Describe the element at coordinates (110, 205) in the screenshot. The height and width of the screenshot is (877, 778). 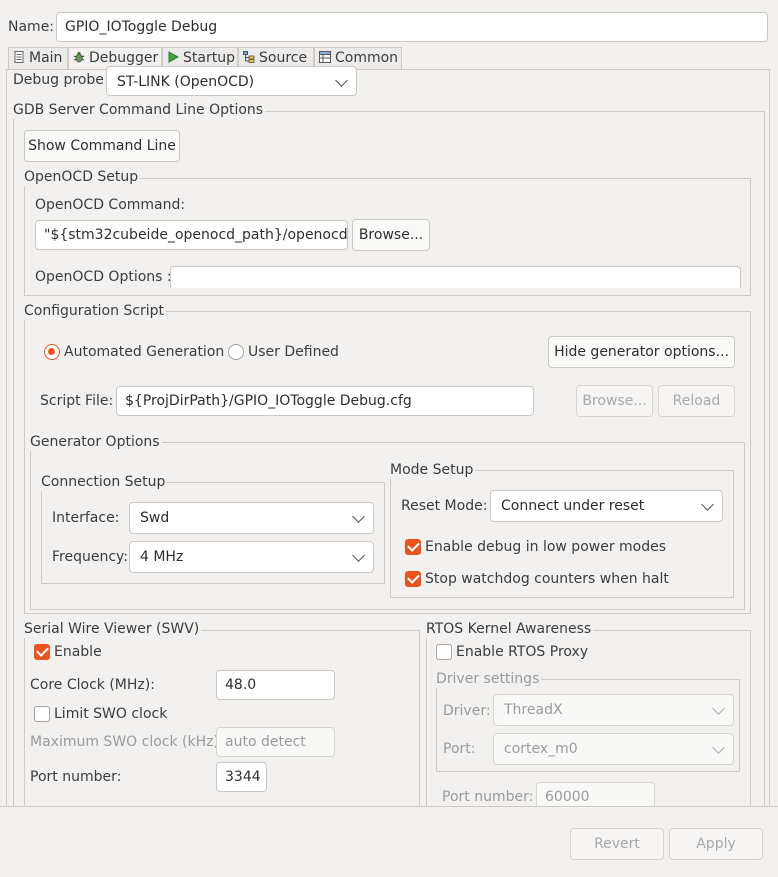
I see `openocd-command-label: OpenOCD Command:` at that location.